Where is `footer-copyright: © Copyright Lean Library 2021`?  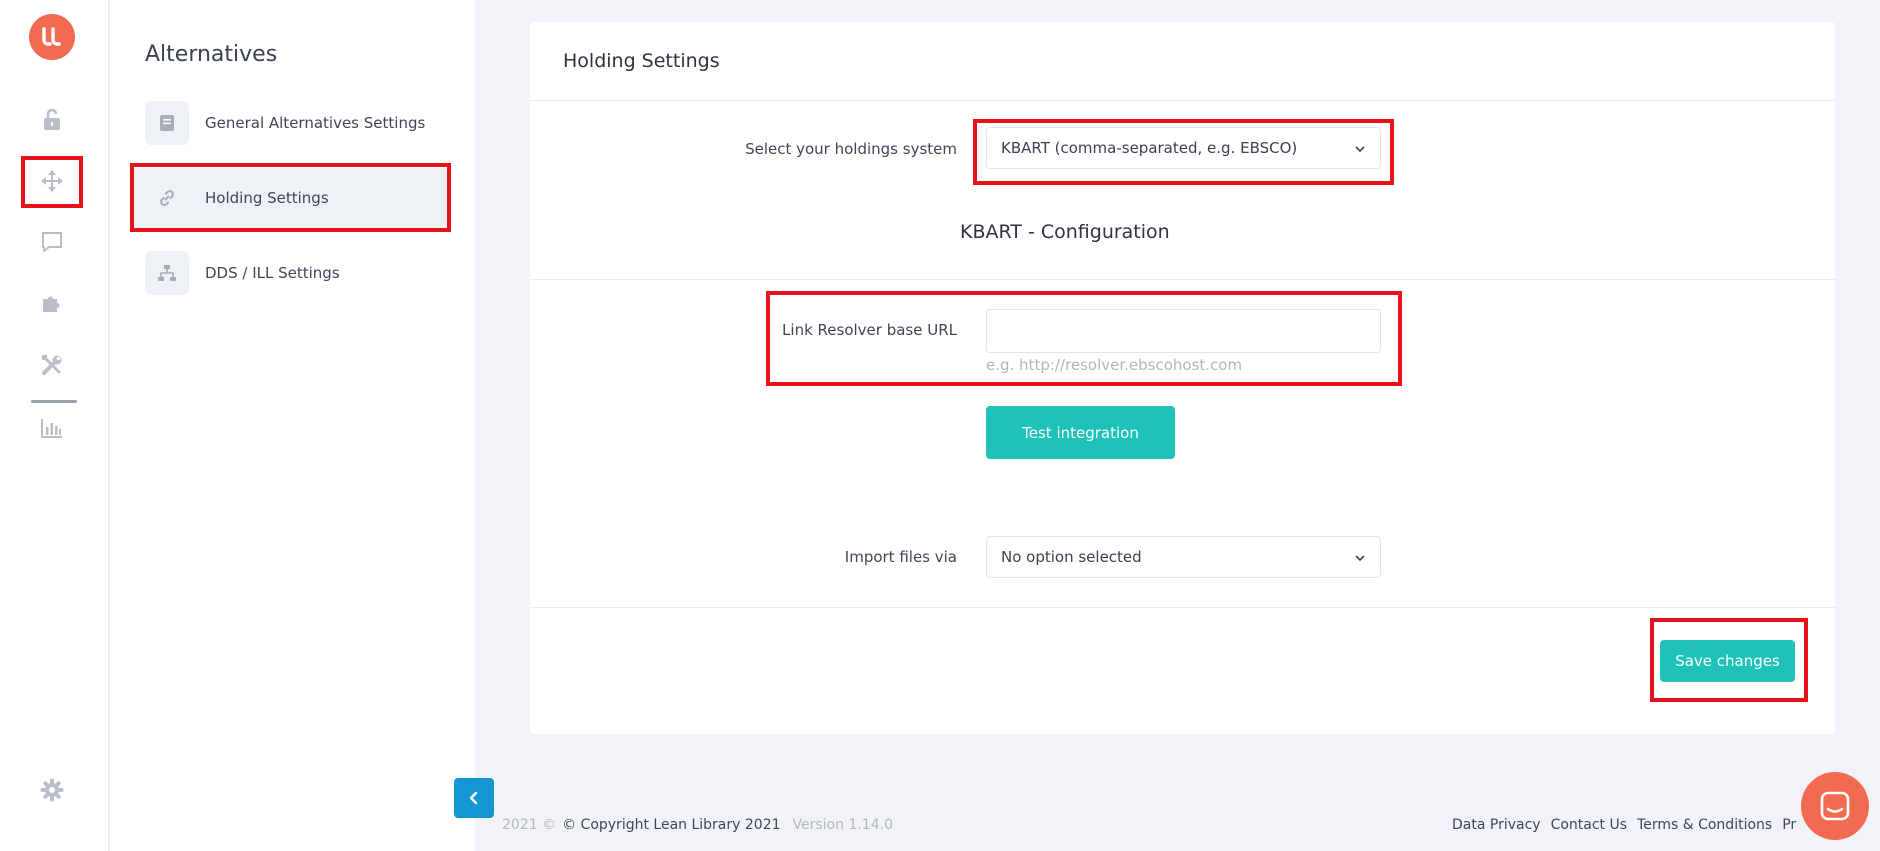 footer-copyright: © Copyright Lean Library 2021 is located at coordinates (671, 825).